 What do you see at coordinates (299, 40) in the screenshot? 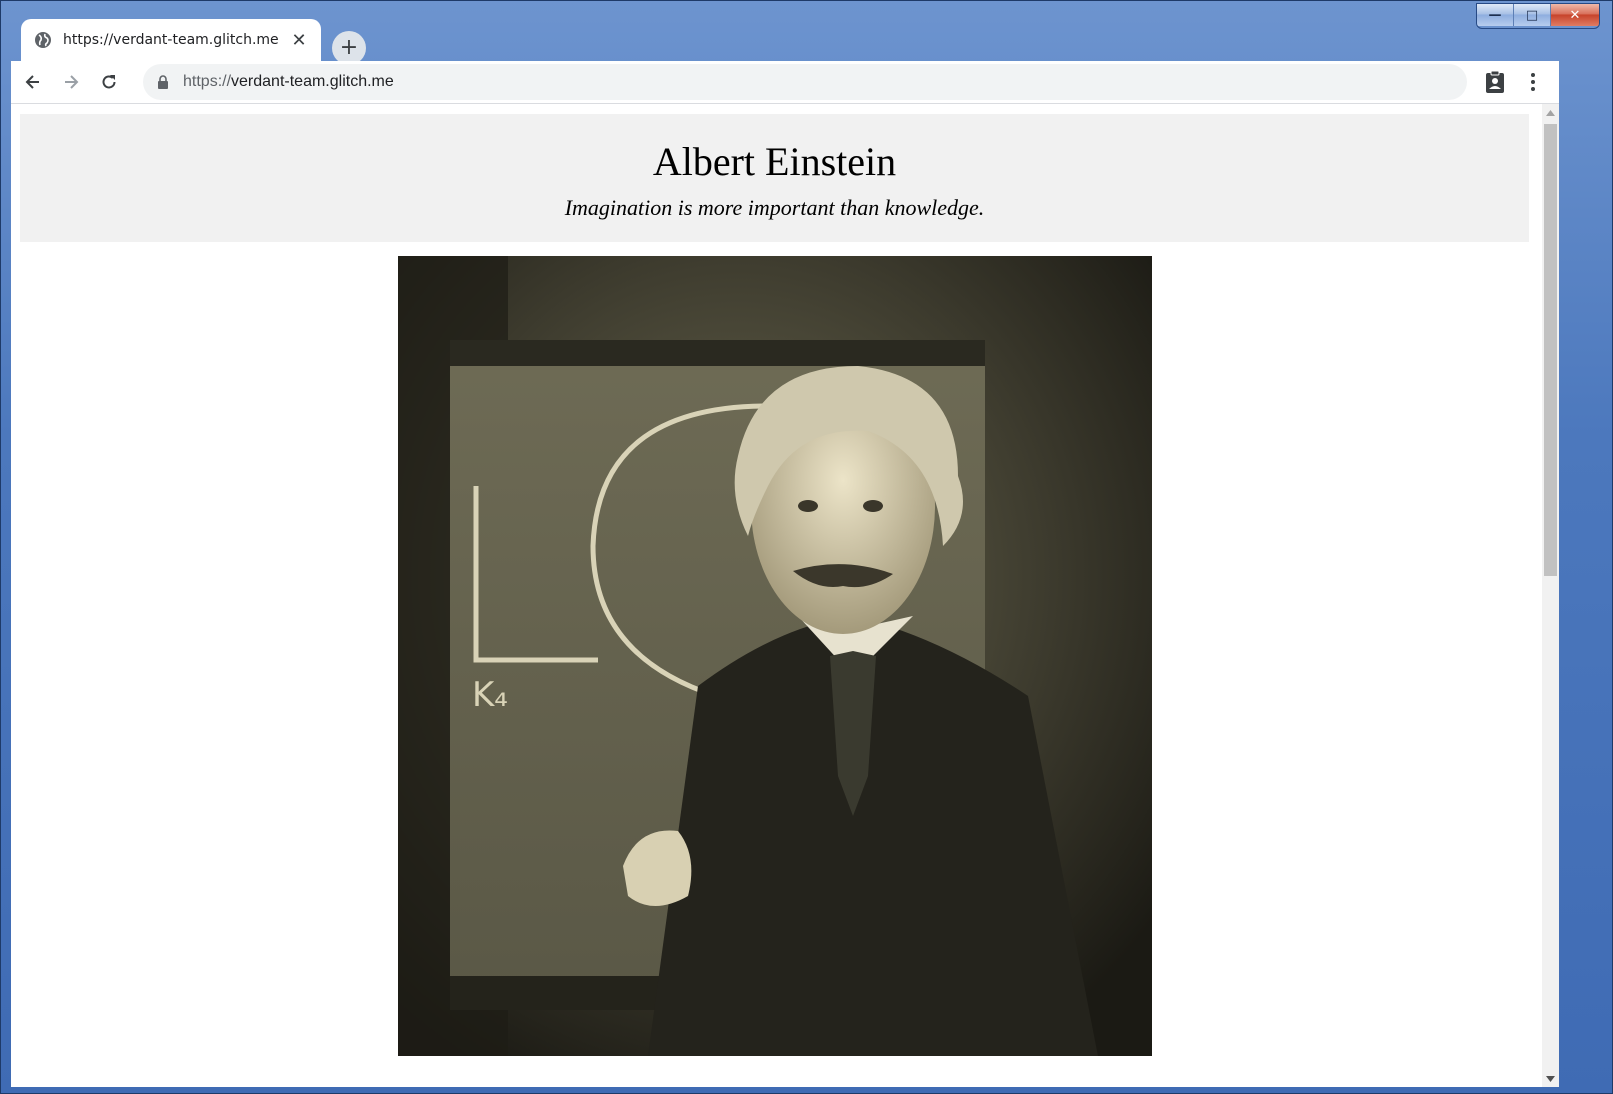
I see `tab-close-icon: ✕` at bounding box center [299, 40].